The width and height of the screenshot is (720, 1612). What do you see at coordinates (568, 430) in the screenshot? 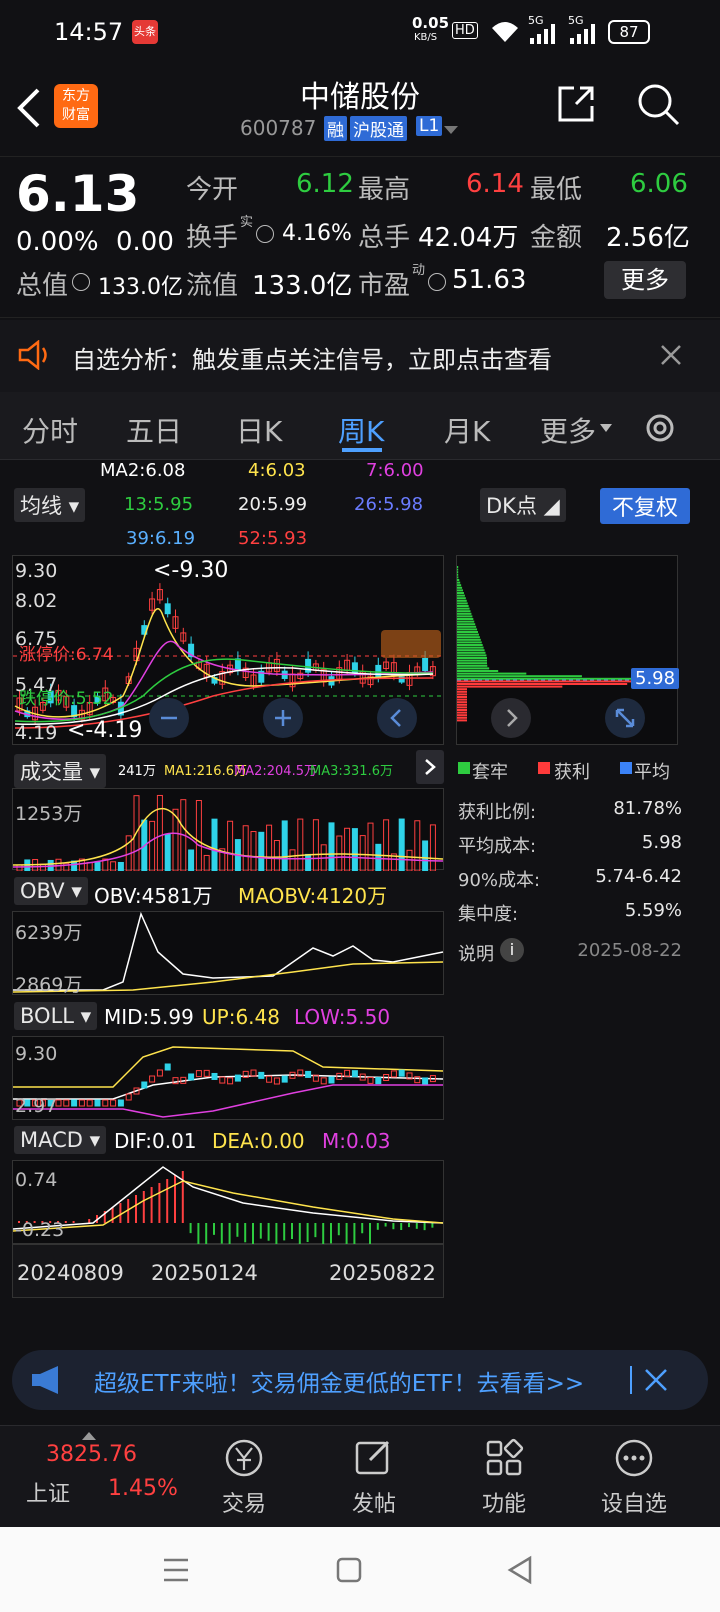
I see `tab-more: 更多` at bounding box center [568, 430].